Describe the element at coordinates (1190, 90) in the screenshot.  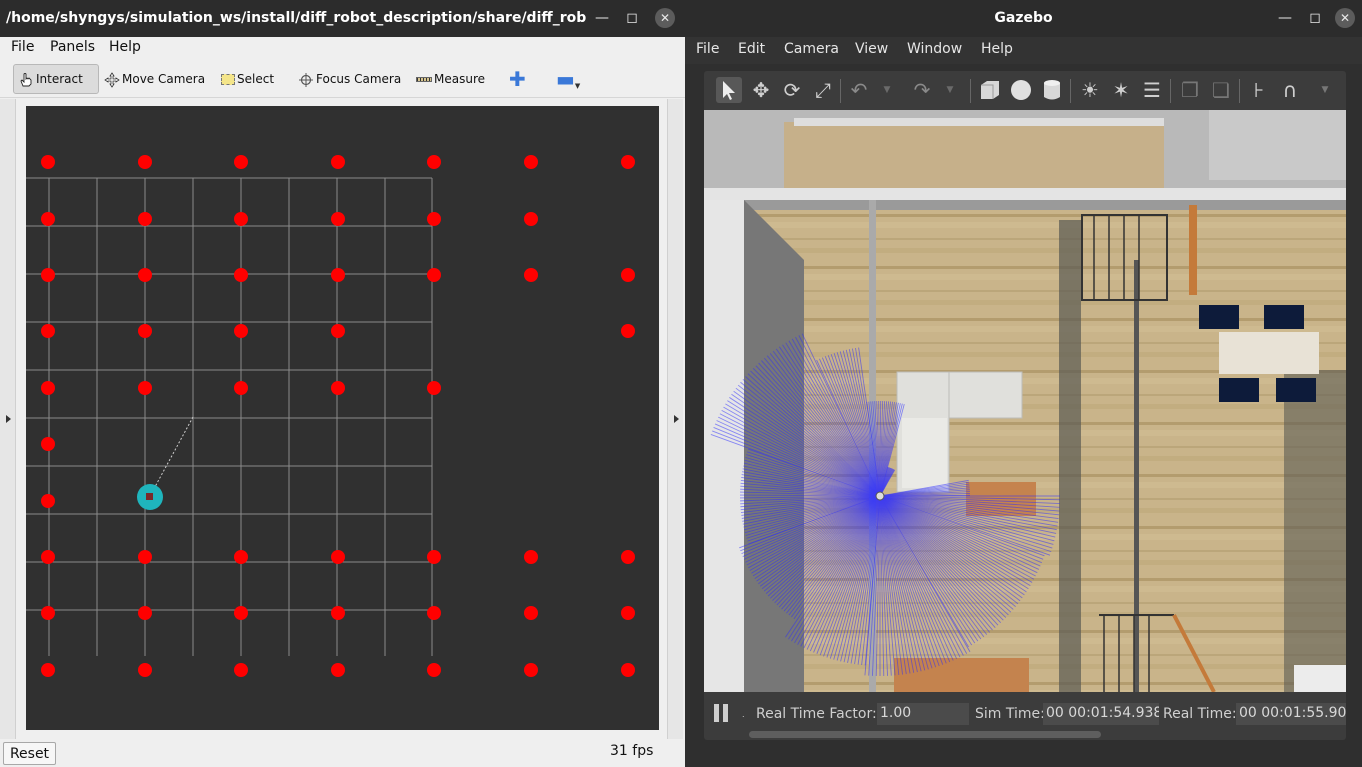
I see `copy-icon: ❐` at that location.